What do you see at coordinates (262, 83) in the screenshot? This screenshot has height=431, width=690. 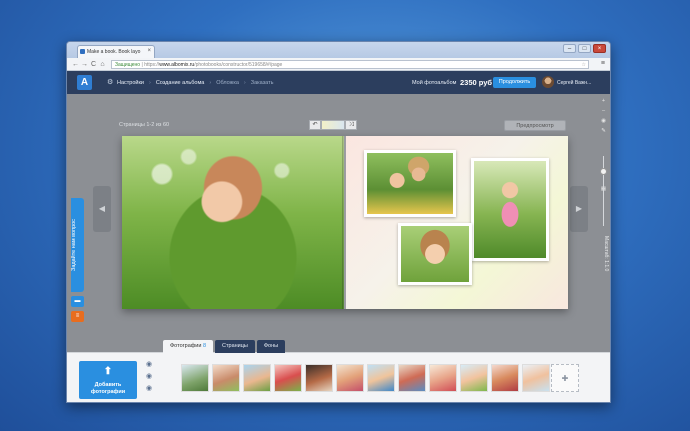 I see `breadcrumb-order: Заказать` at bounding box center [262, 83].